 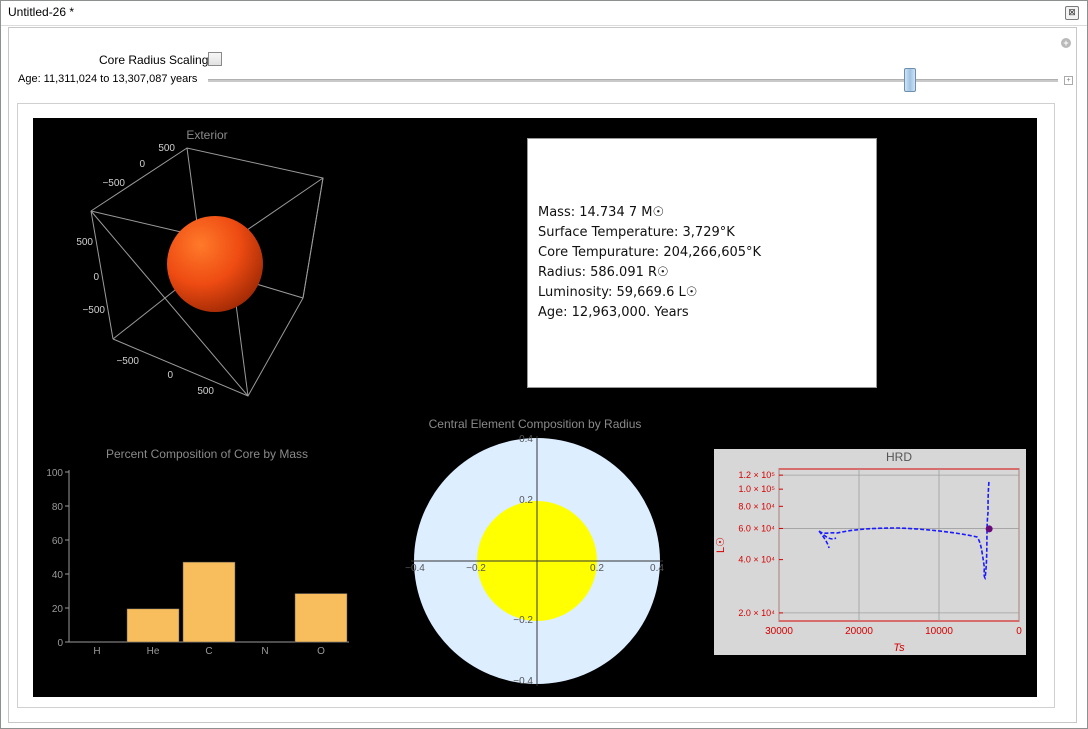 What do you see at coordinates (859, 631) in the screenshot?
I see `hrd-xtick-label: 20000` at bounding box center [859, 631].